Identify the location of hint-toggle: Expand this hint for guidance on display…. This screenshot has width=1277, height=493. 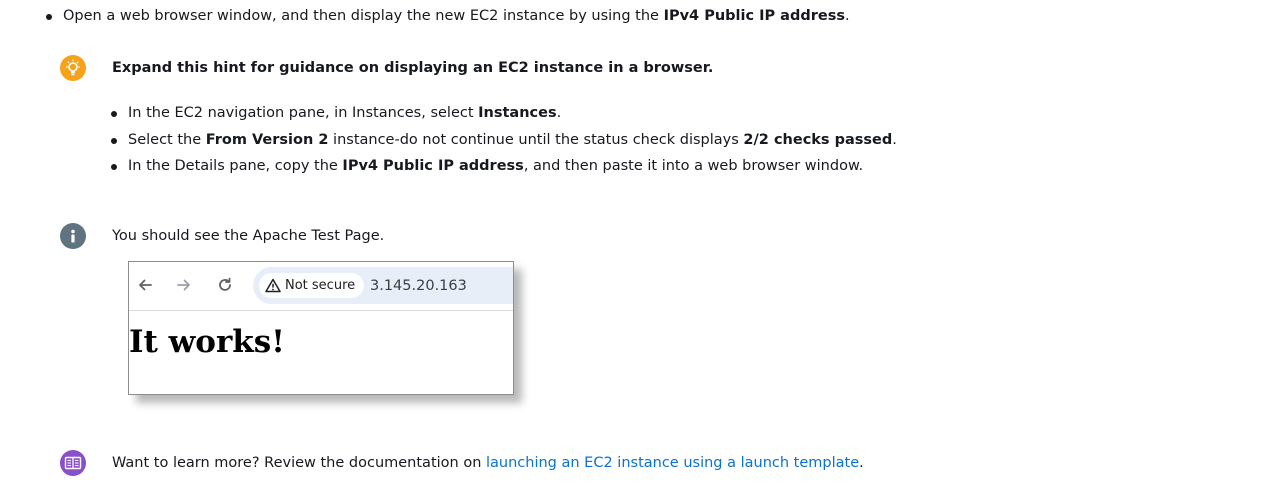
(412, 68).